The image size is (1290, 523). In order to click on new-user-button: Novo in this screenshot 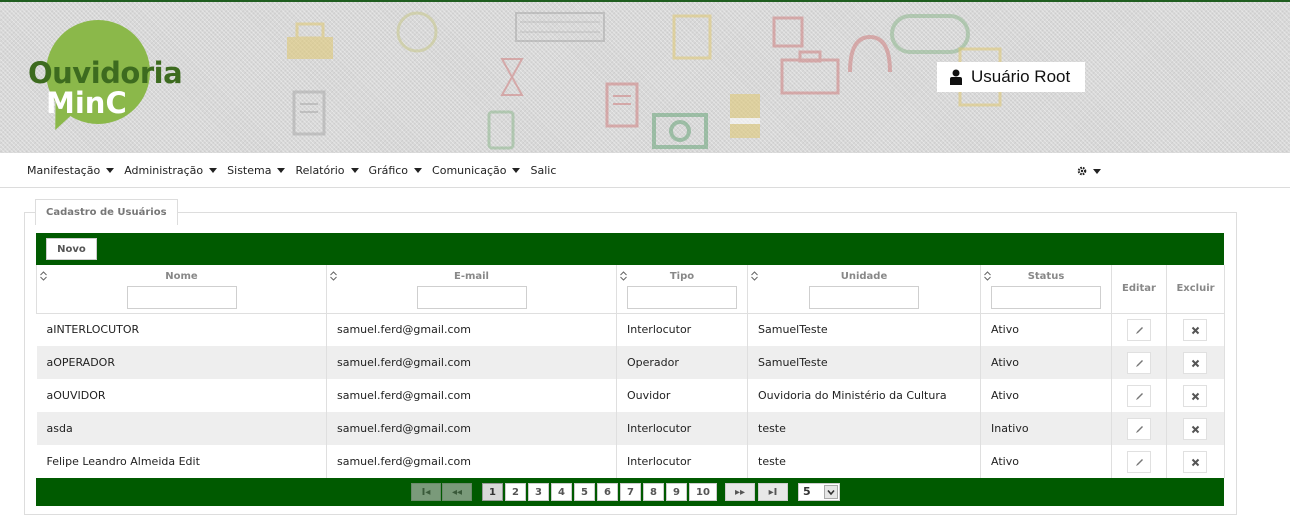, I will do `click(71, 249)`.